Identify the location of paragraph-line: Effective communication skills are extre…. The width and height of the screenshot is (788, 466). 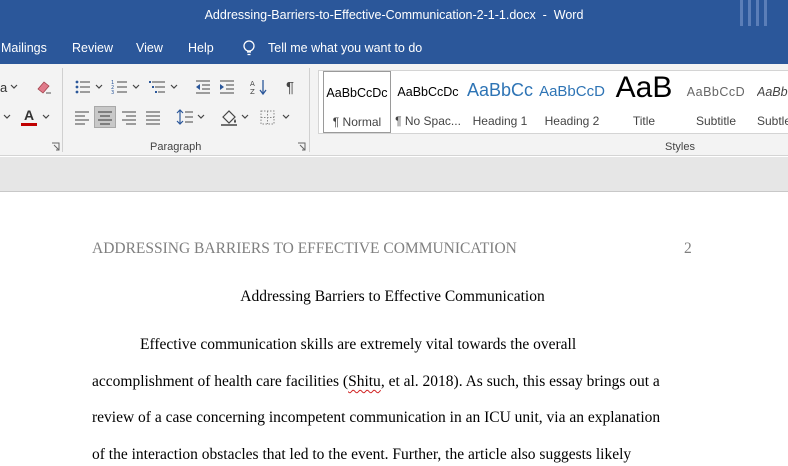
(358, 344).